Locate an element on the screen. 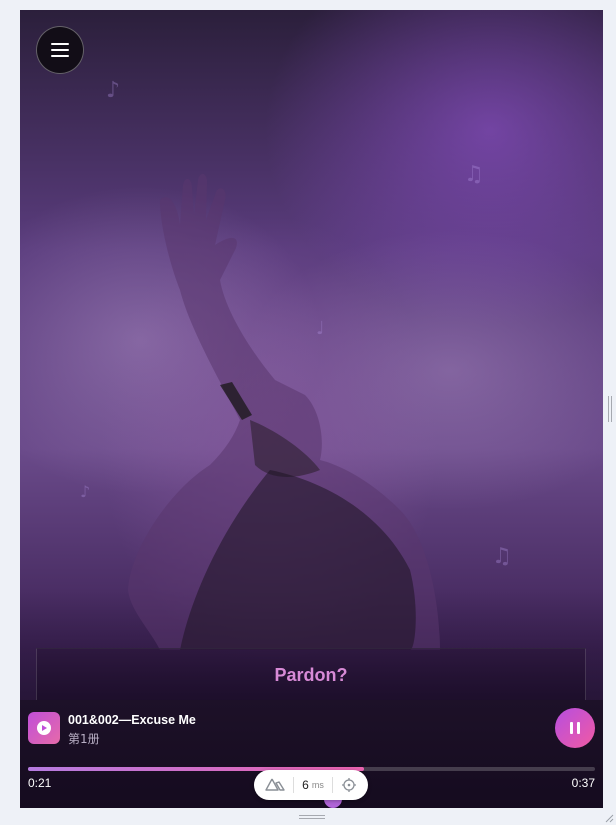  render-time-value: 6 is located at coordinates (305, 785).